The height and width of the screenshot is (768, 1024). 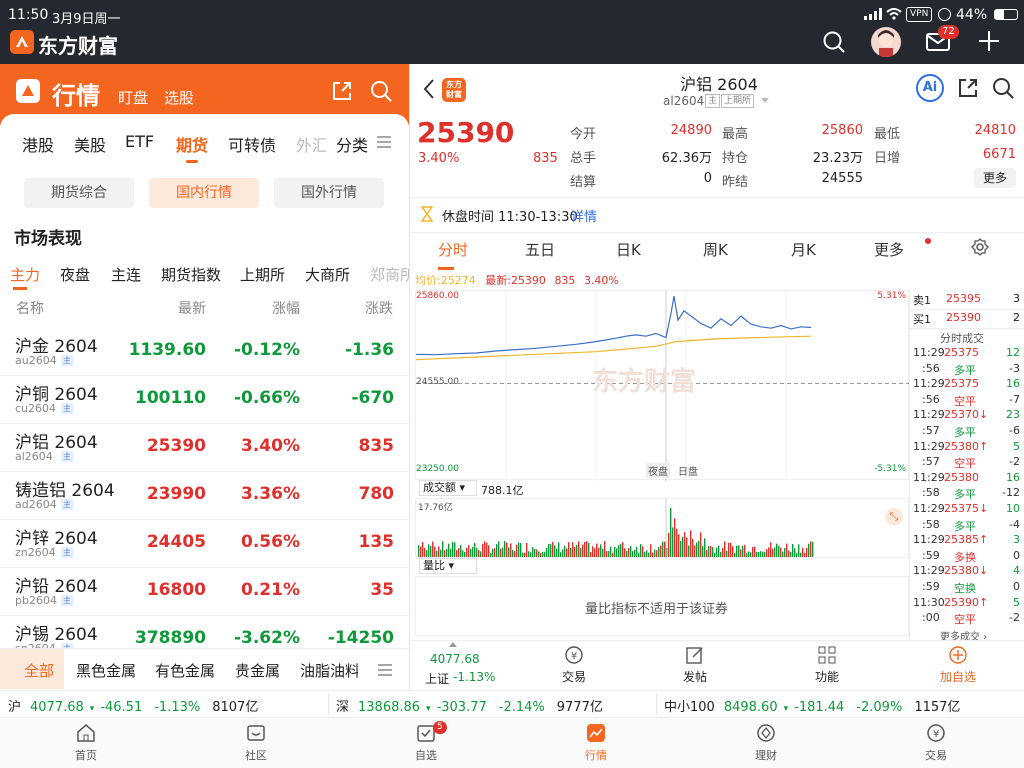 I want to click on seg-domestic: 国内行情, so click(x=204, y=193).